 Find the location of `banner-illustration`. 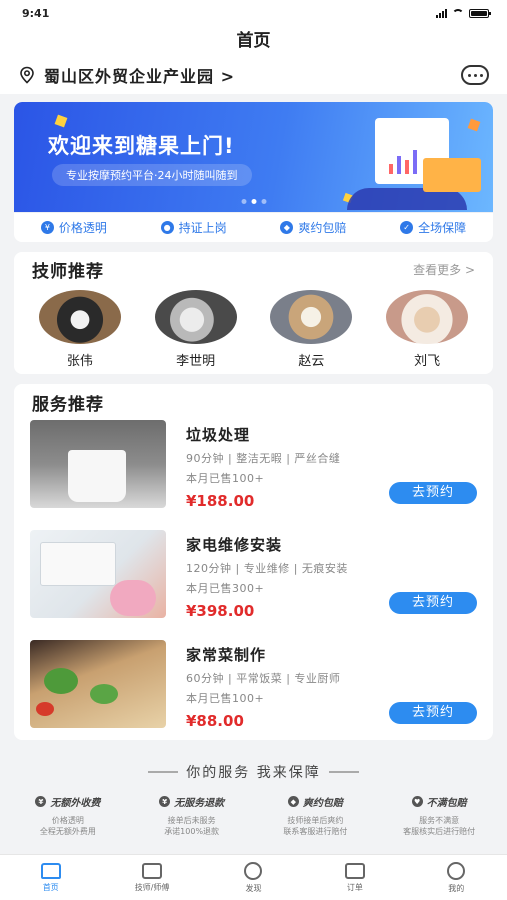

banner-illustration is located at coordinates (452, 175).